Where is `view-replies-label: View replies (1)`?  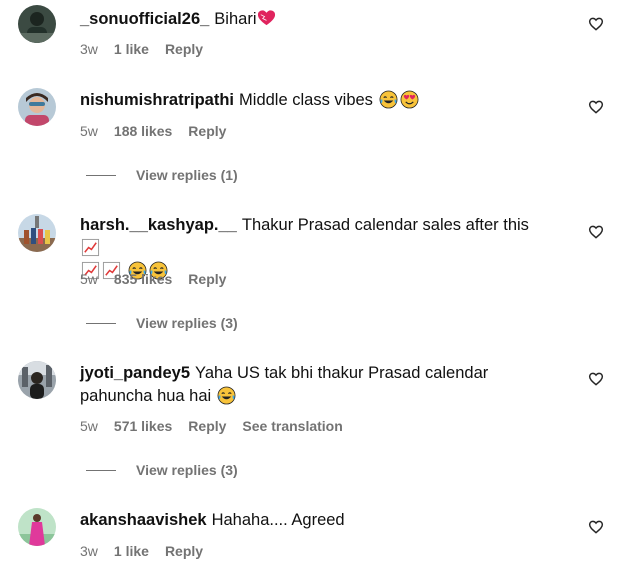
view-replies-label: View replies (1) is located at coordinates (187, 175).